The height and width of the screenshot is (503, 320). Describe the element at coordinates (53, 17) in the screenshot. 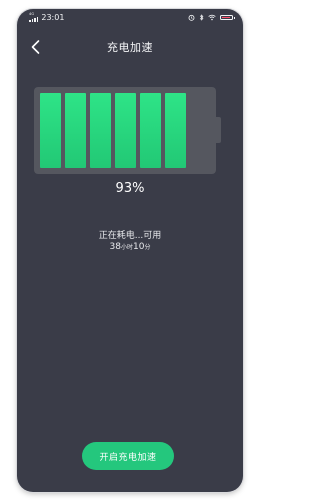

I see `status-time: 23:01` at that location.